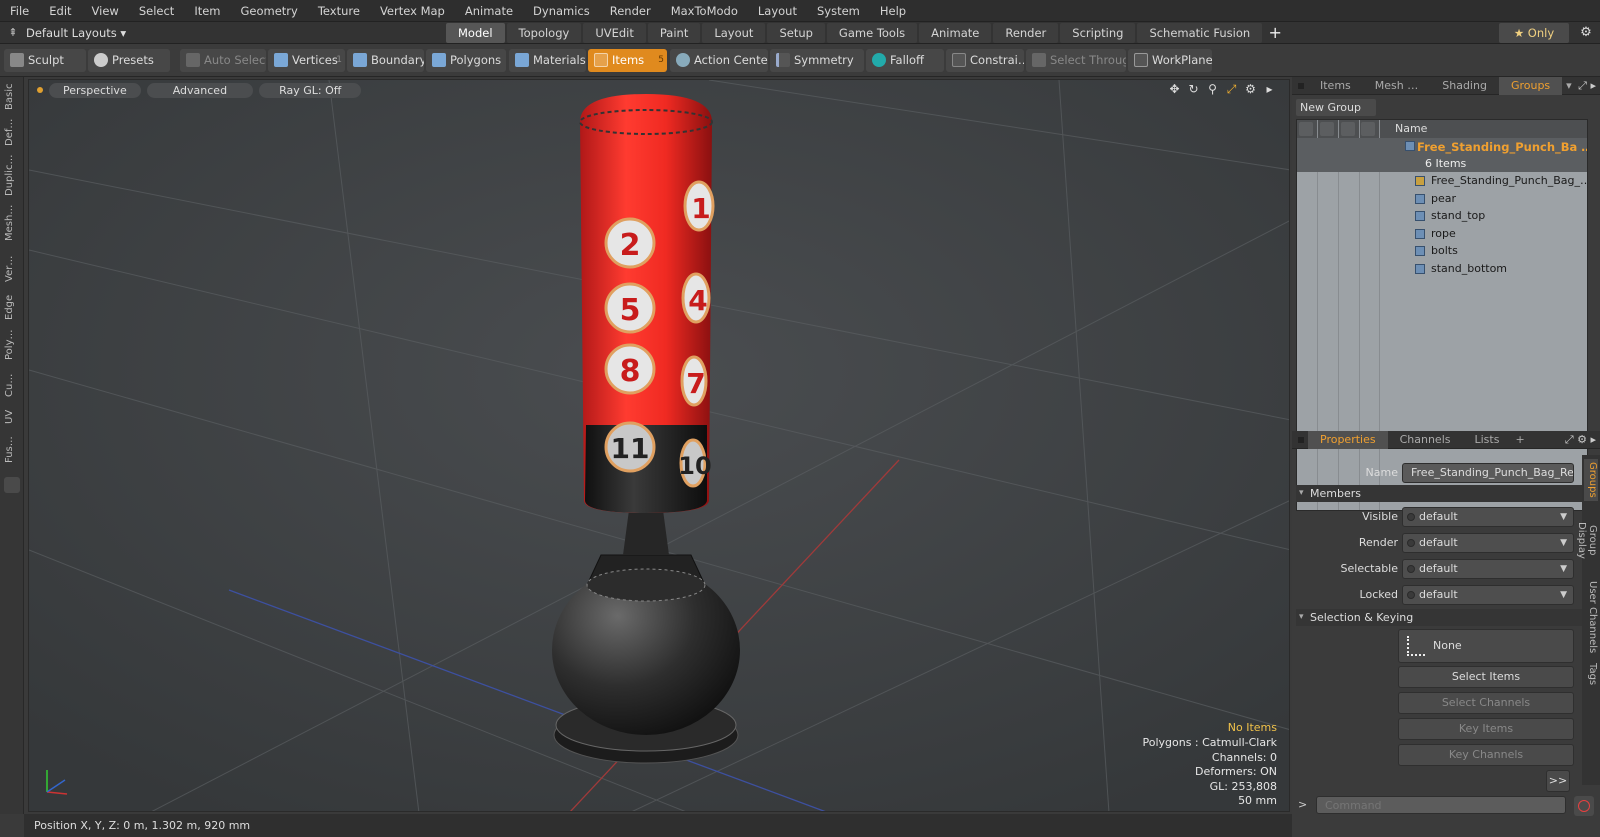 The image size is (1600, 837). What do you see at coordinates (614, 33) in the screenshot?
I see `tab-uvedit: UVEdit` at bounding box center [614, 33].